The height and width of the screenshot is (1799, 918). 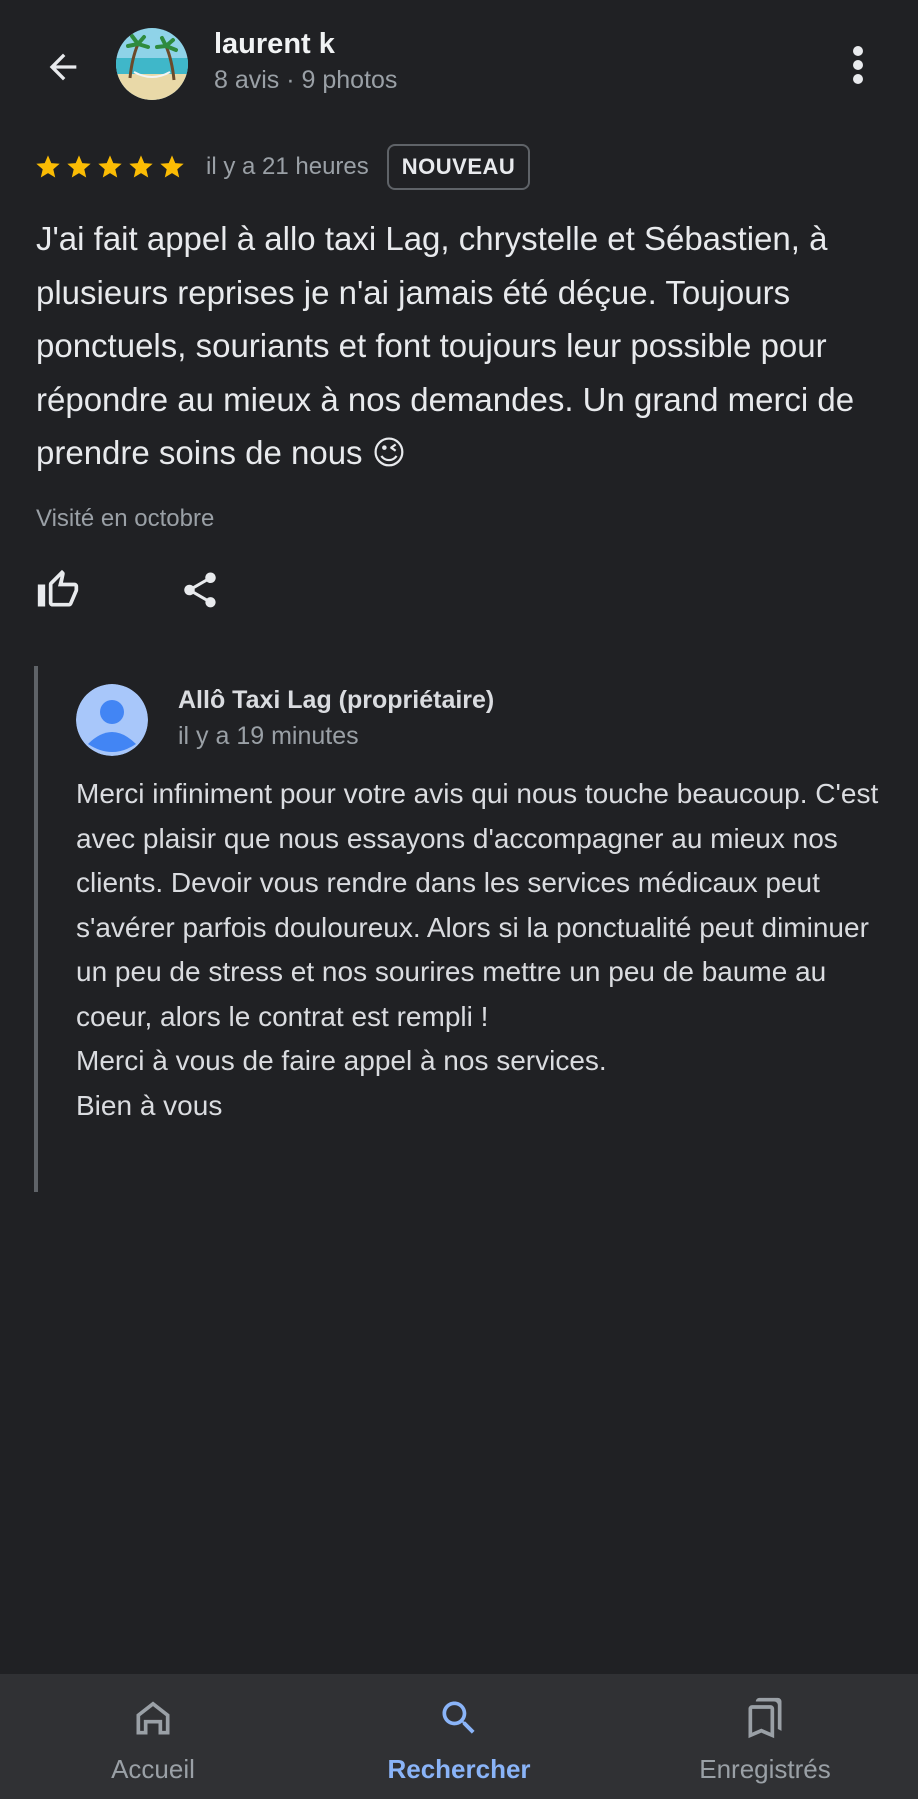 I want to click on more-vert-icon, so click(x=858, y=65).